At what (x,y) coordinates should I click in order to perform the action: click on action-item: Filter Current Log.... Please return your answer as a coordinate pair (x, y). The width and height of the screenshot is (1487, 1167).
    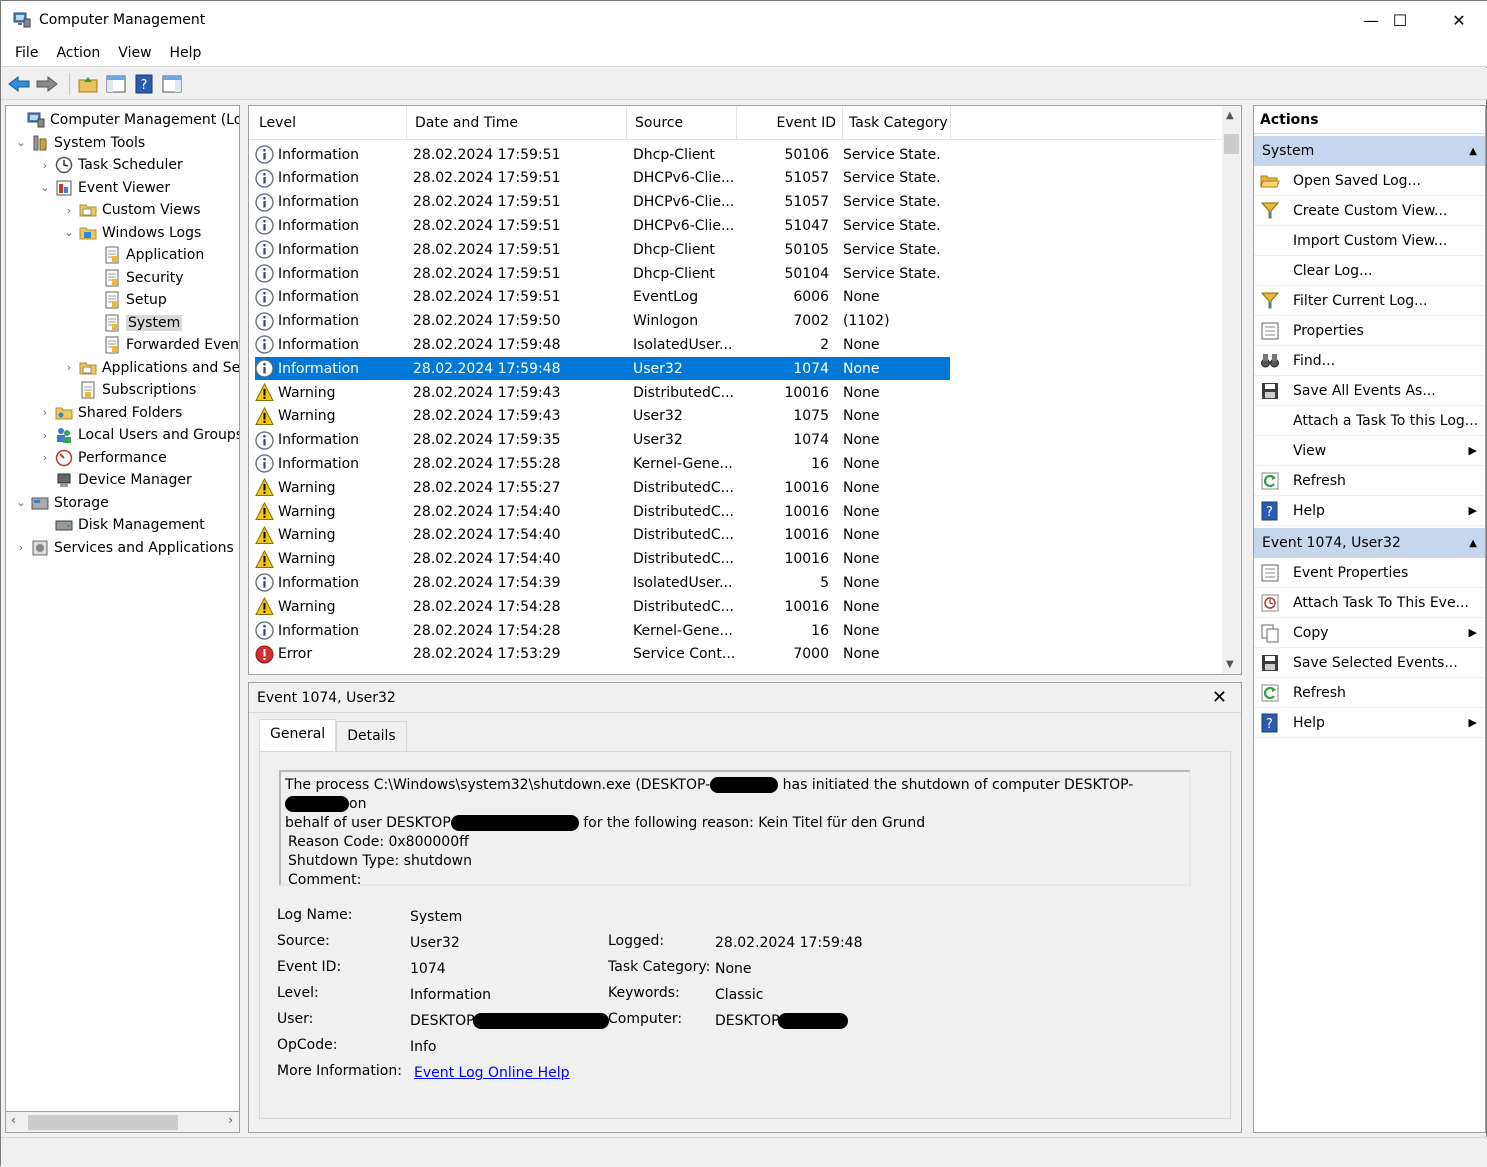
    Looking at the image, I should click on (1369, 301).